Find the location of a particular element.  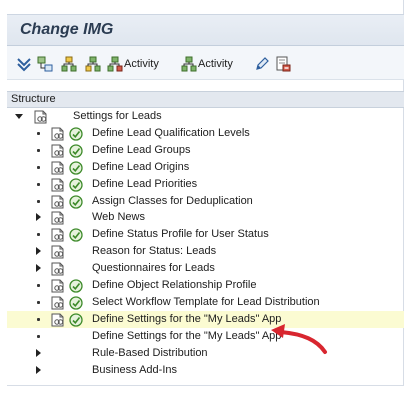

hierarchy-icon is located at coordinates (93, 64).